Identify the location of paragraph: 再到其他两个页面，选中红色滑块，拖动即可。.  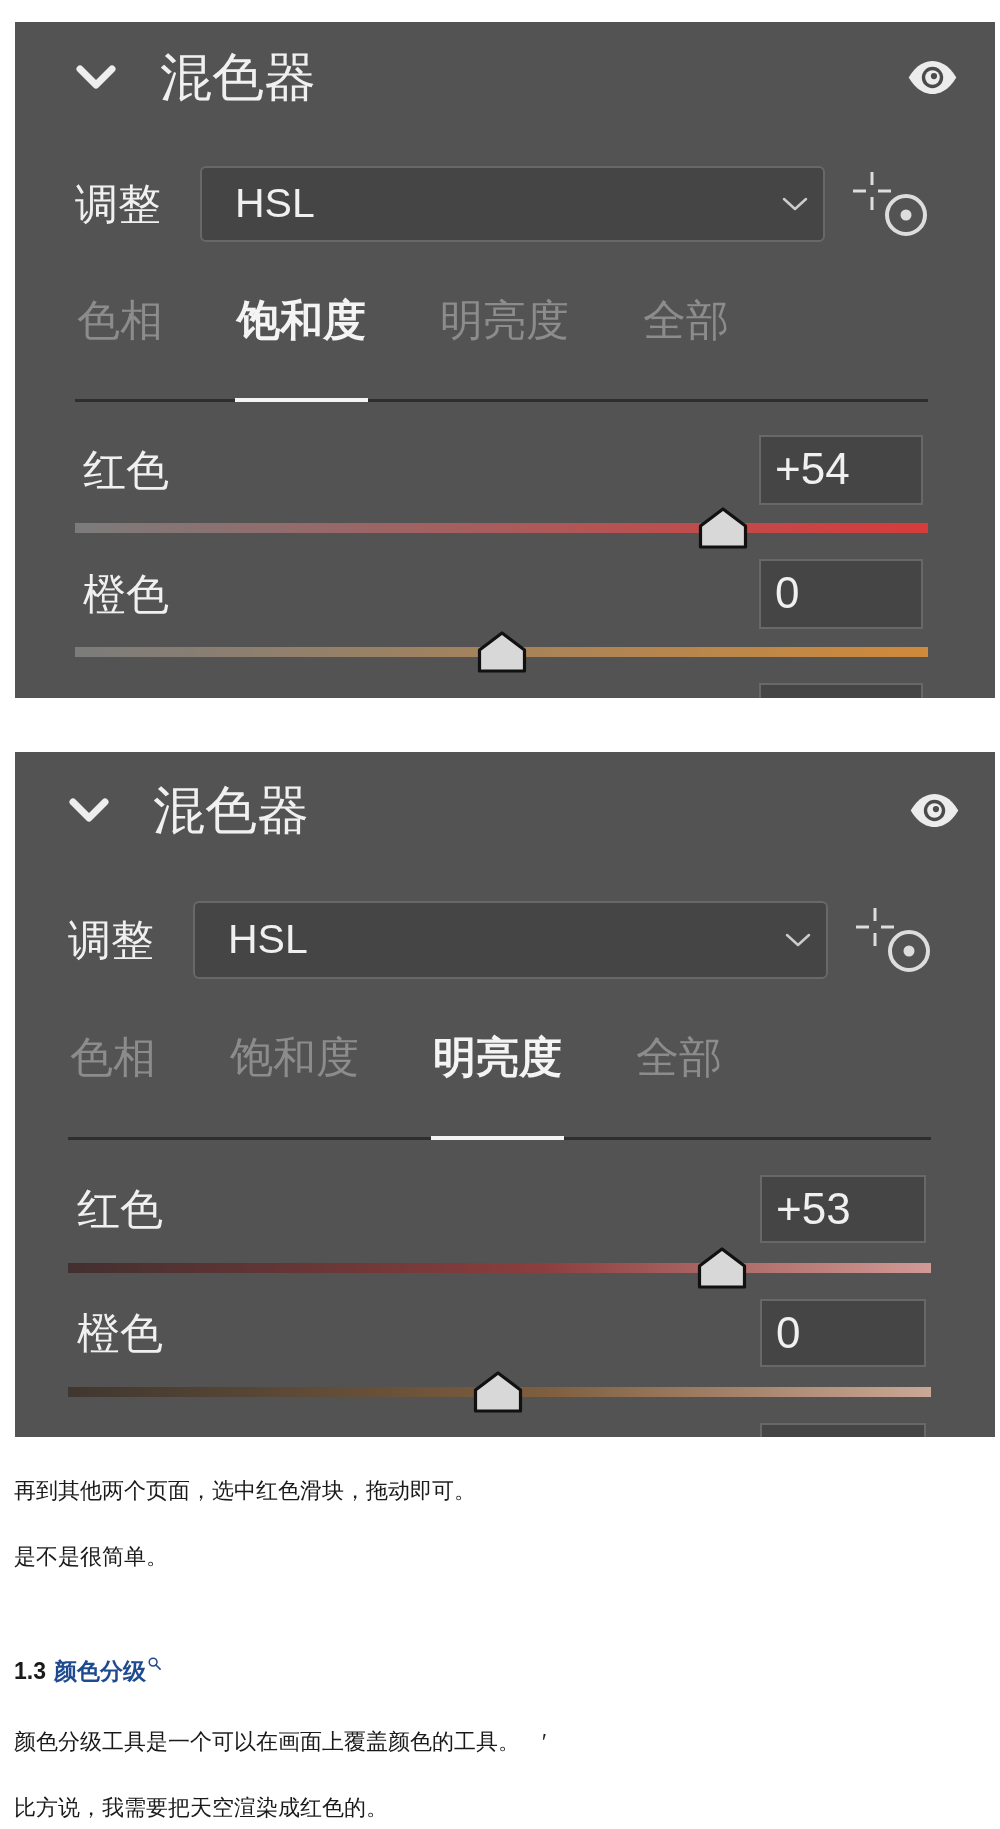
(245, 1491).